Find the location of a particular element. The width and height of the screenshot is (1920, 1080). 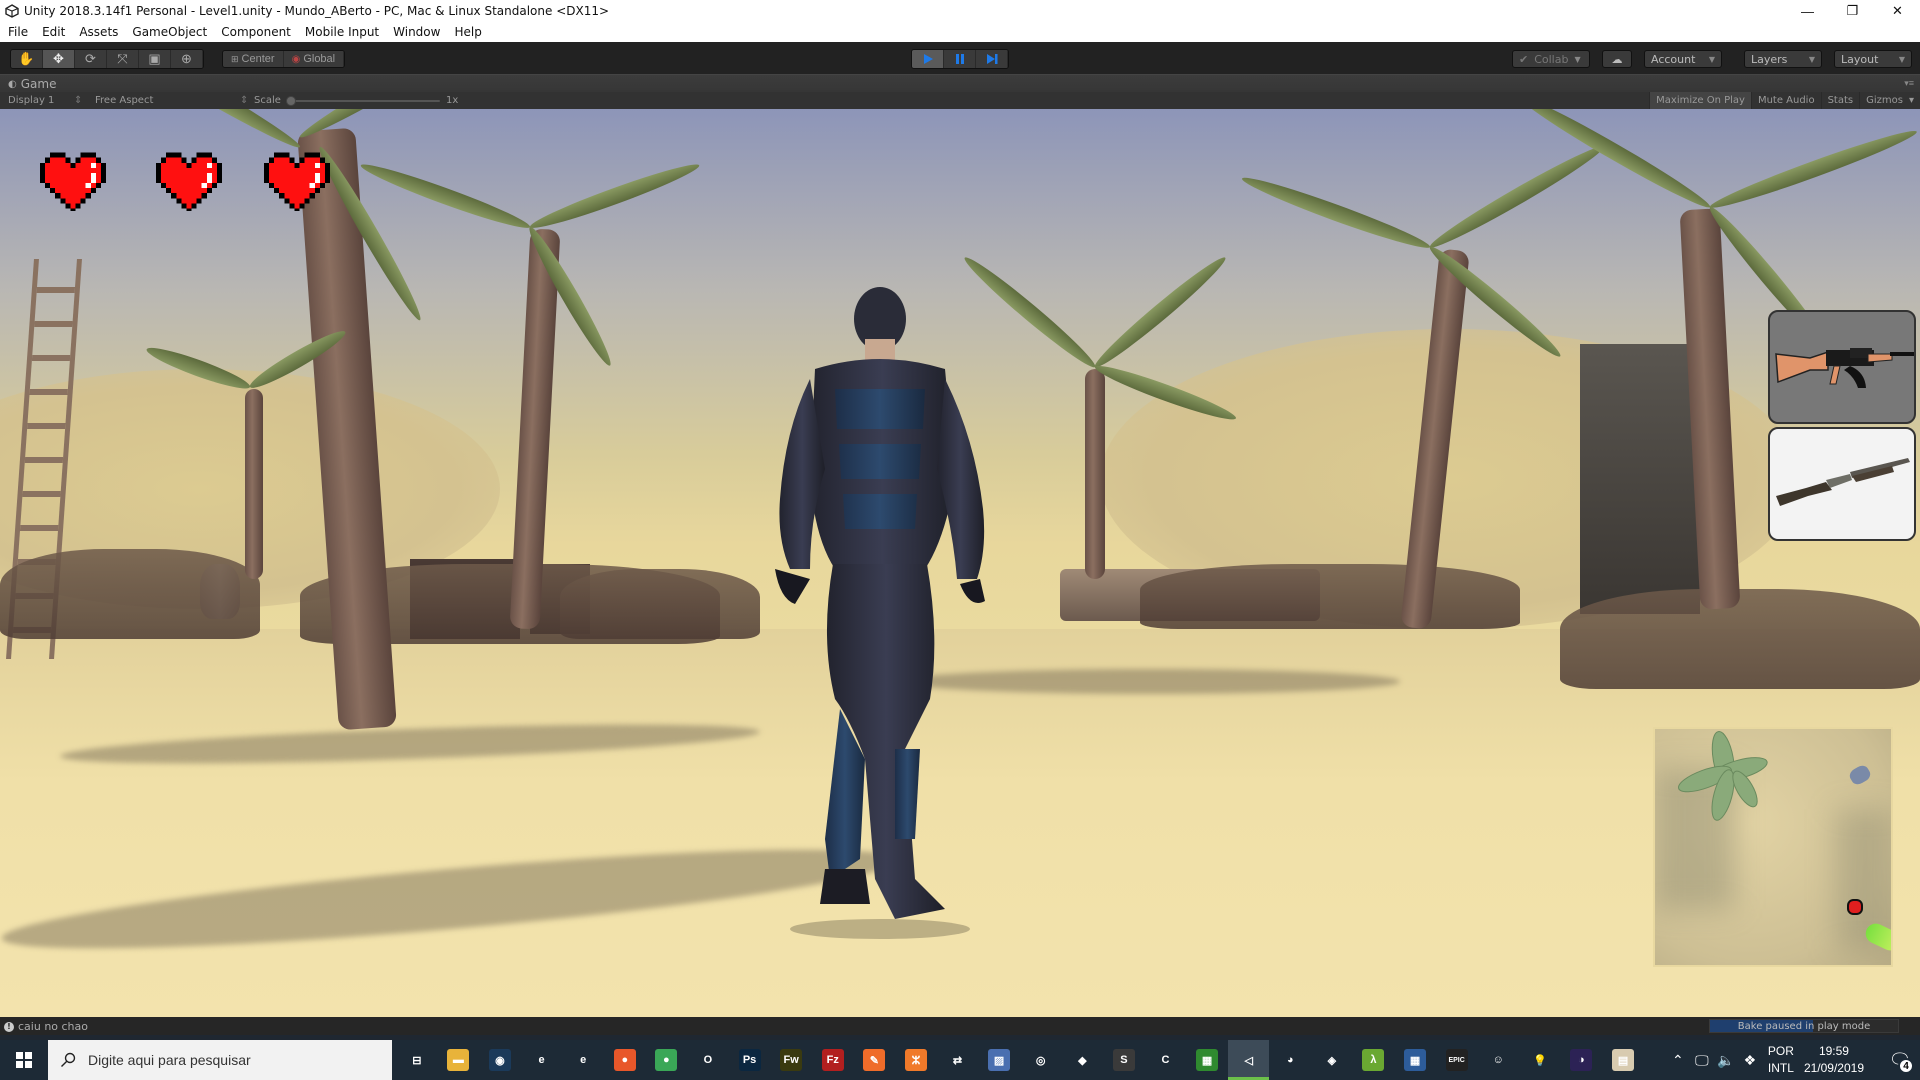

start-button is located at coordinates (24, 1060).